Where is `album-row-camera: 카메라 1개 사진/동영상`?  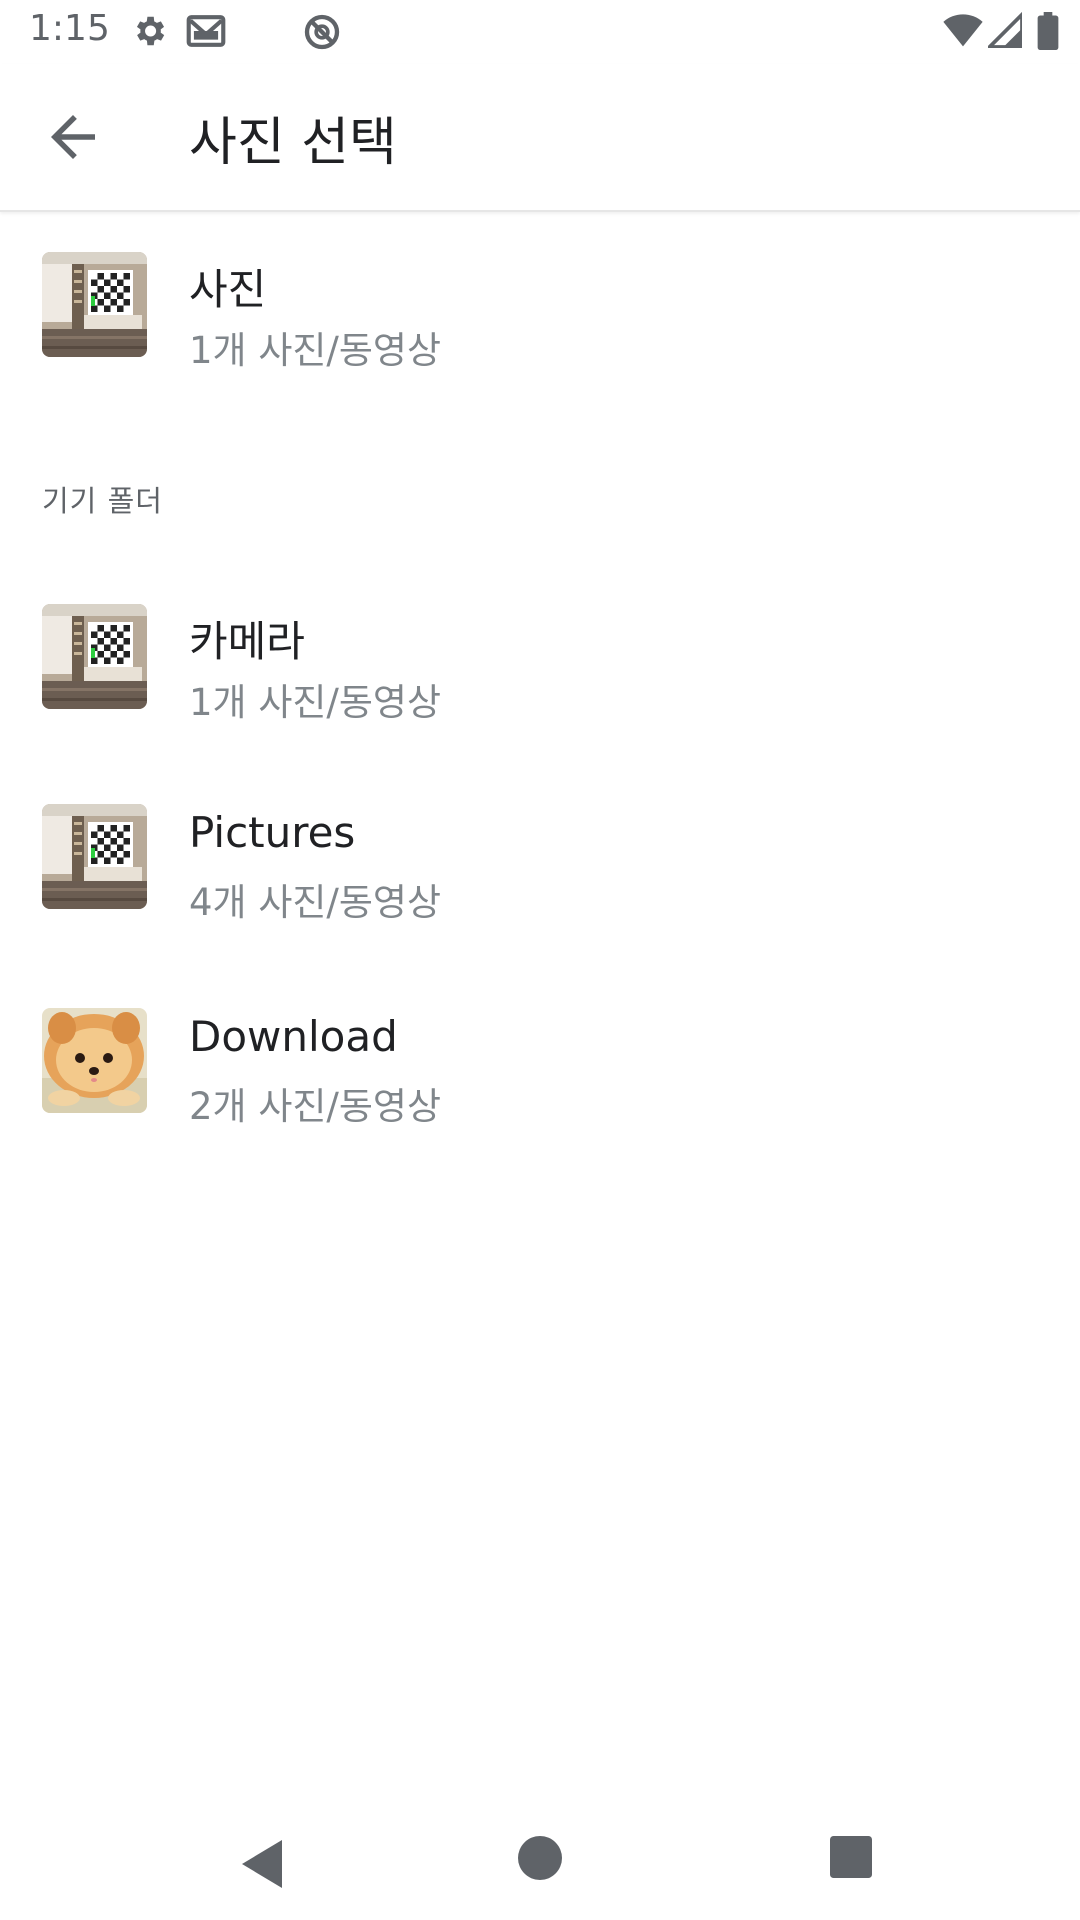
album-row-camera: 카메라 1개 사진/동영상 is located at coordinates (540, 657).